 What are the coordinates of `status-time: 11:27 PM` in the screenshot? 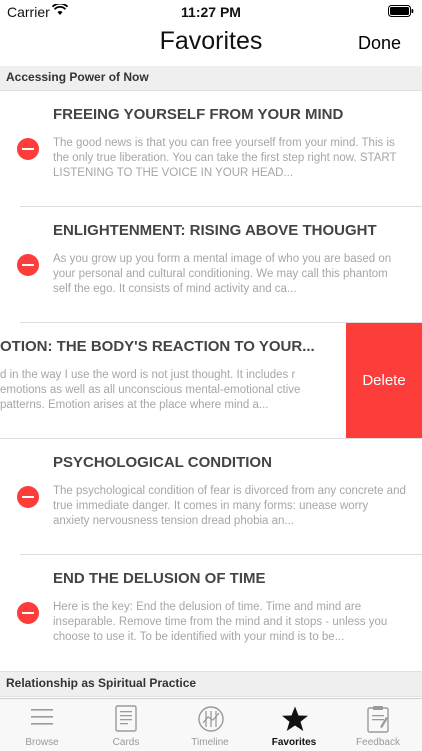 It's located at (211, 12).